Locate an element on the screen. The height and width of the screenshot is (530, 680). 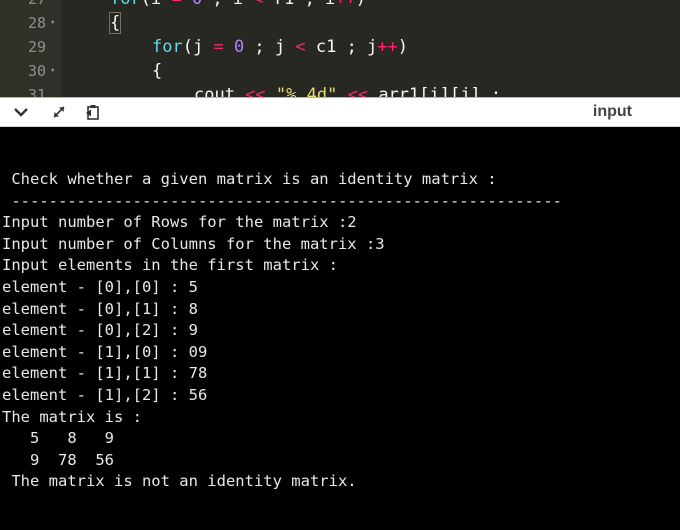
input-label: input is located at coordinates (612, 112).